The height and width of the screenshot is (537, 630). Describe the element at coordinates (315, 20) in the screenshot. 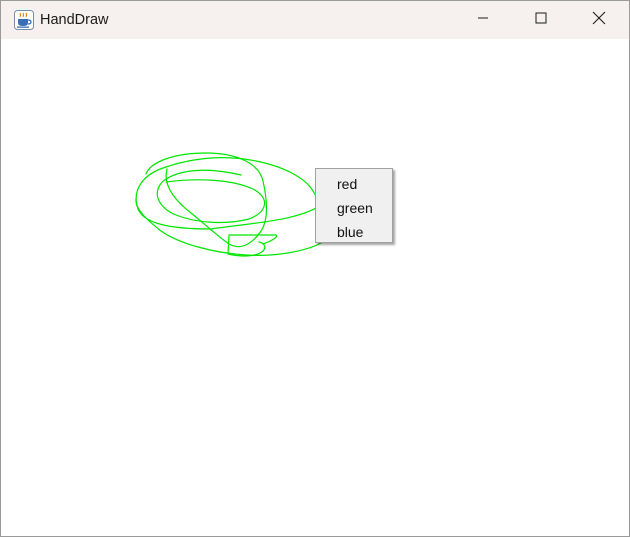

I see `title-bar: HandDraw` at that location.